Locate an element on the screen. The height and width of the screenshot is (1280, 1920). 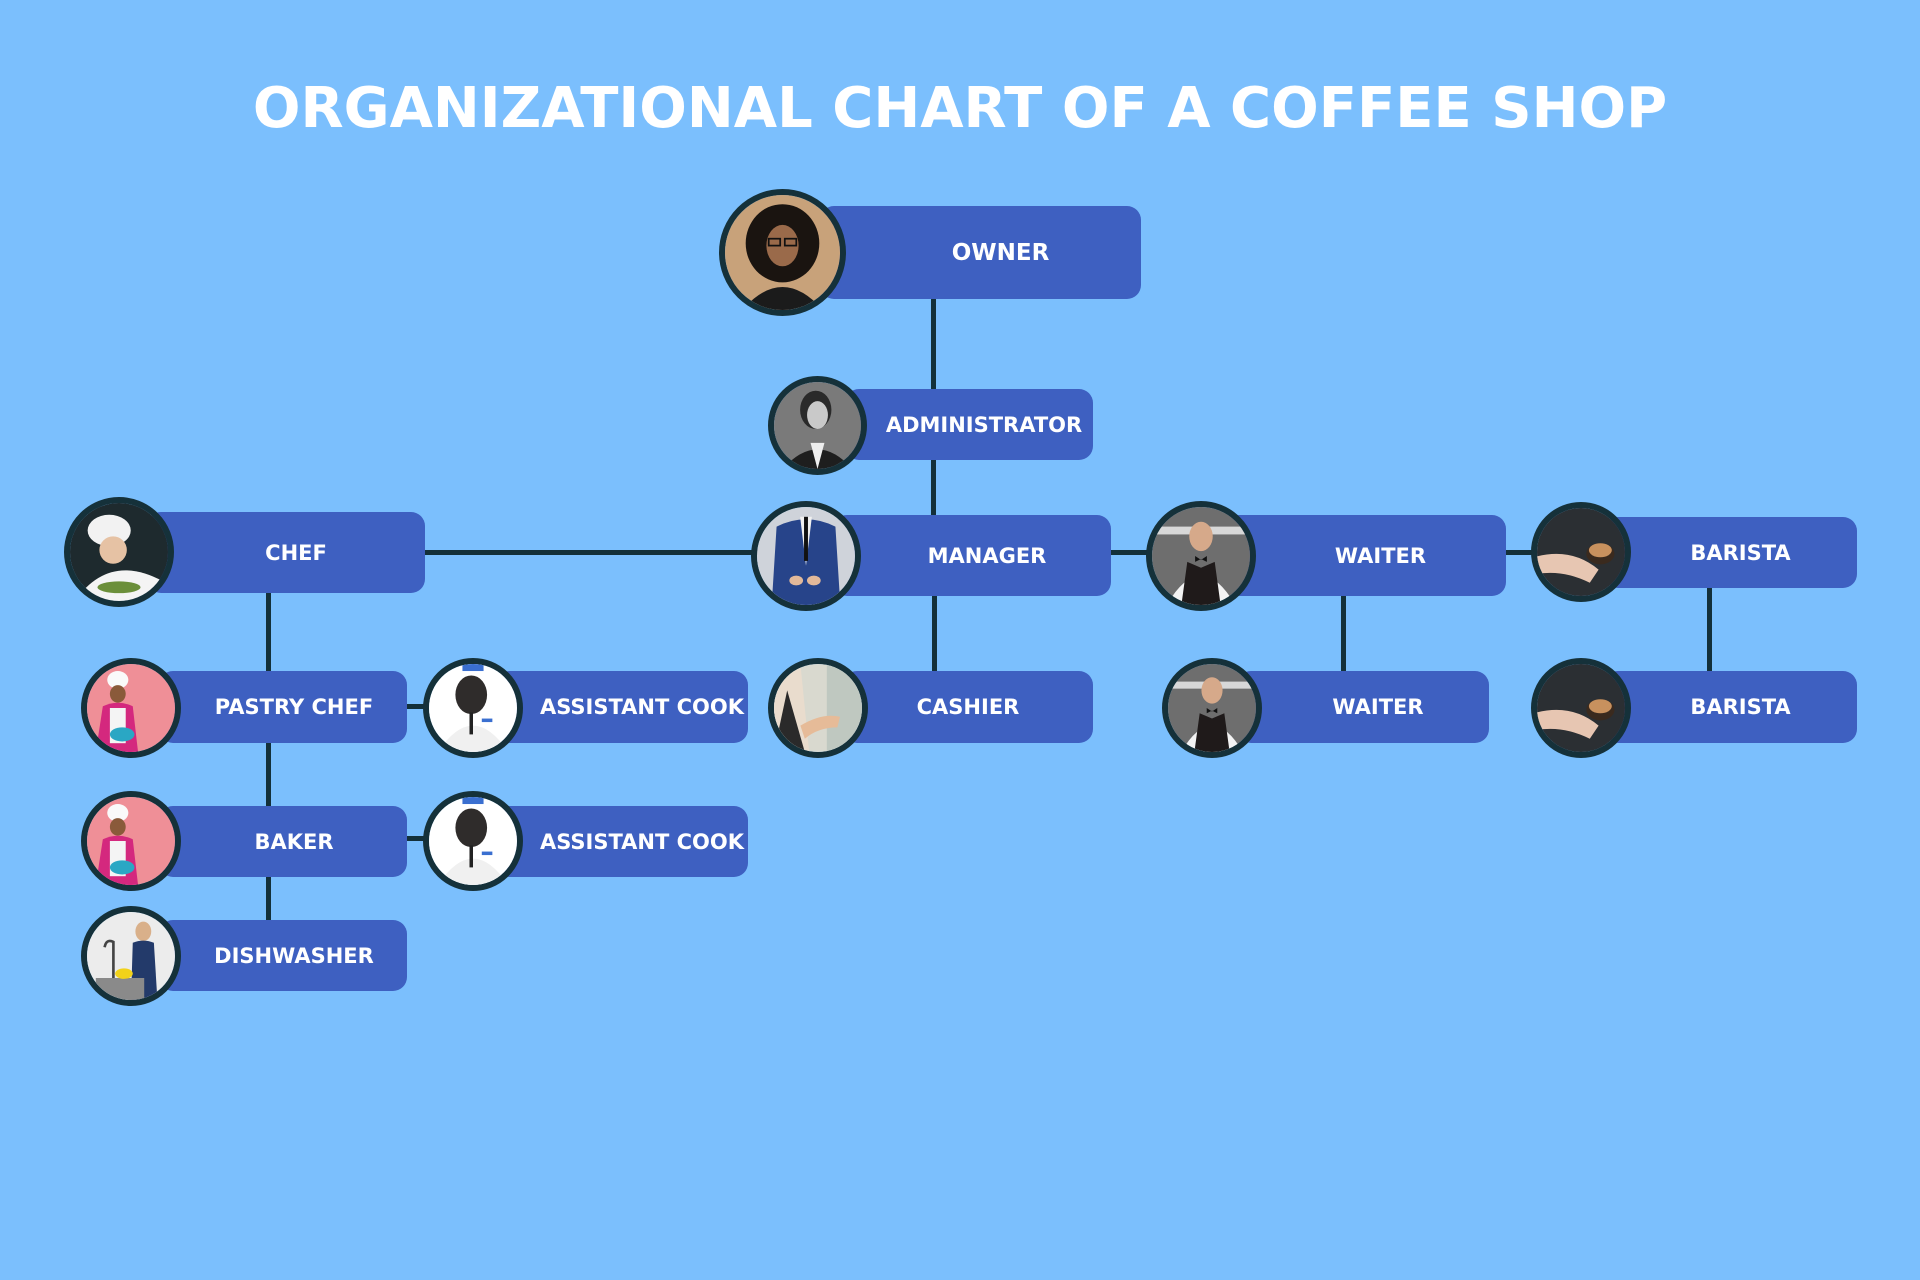
node-waiter-1-label: WAITER is located at coordinates (1380, 555).